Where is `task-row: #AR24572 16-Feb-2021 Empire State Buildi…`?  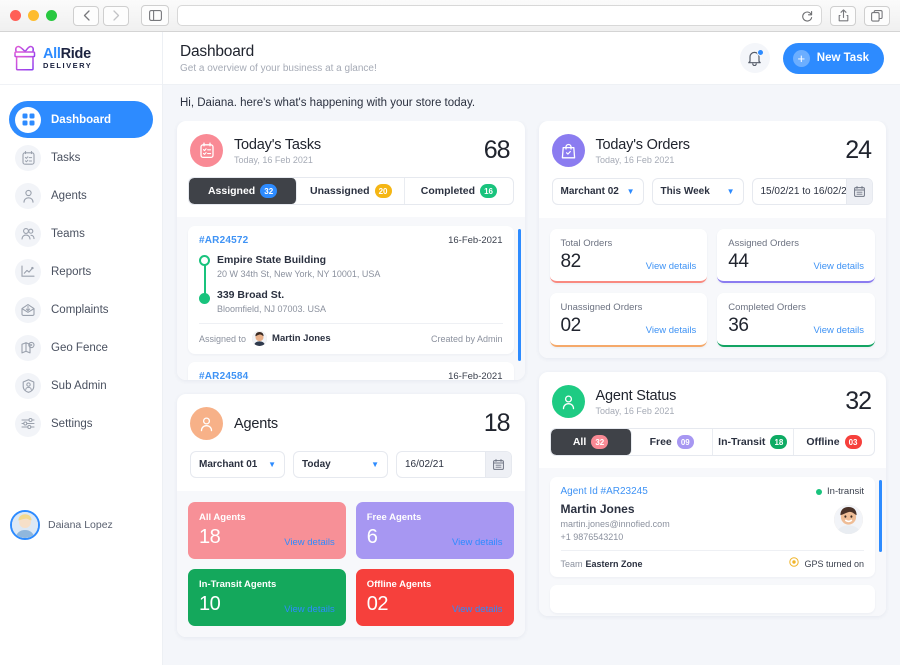
task-row: #AR24572 16-Feb-2021 Empire State Buildi… is located at coordinates (351, 290).